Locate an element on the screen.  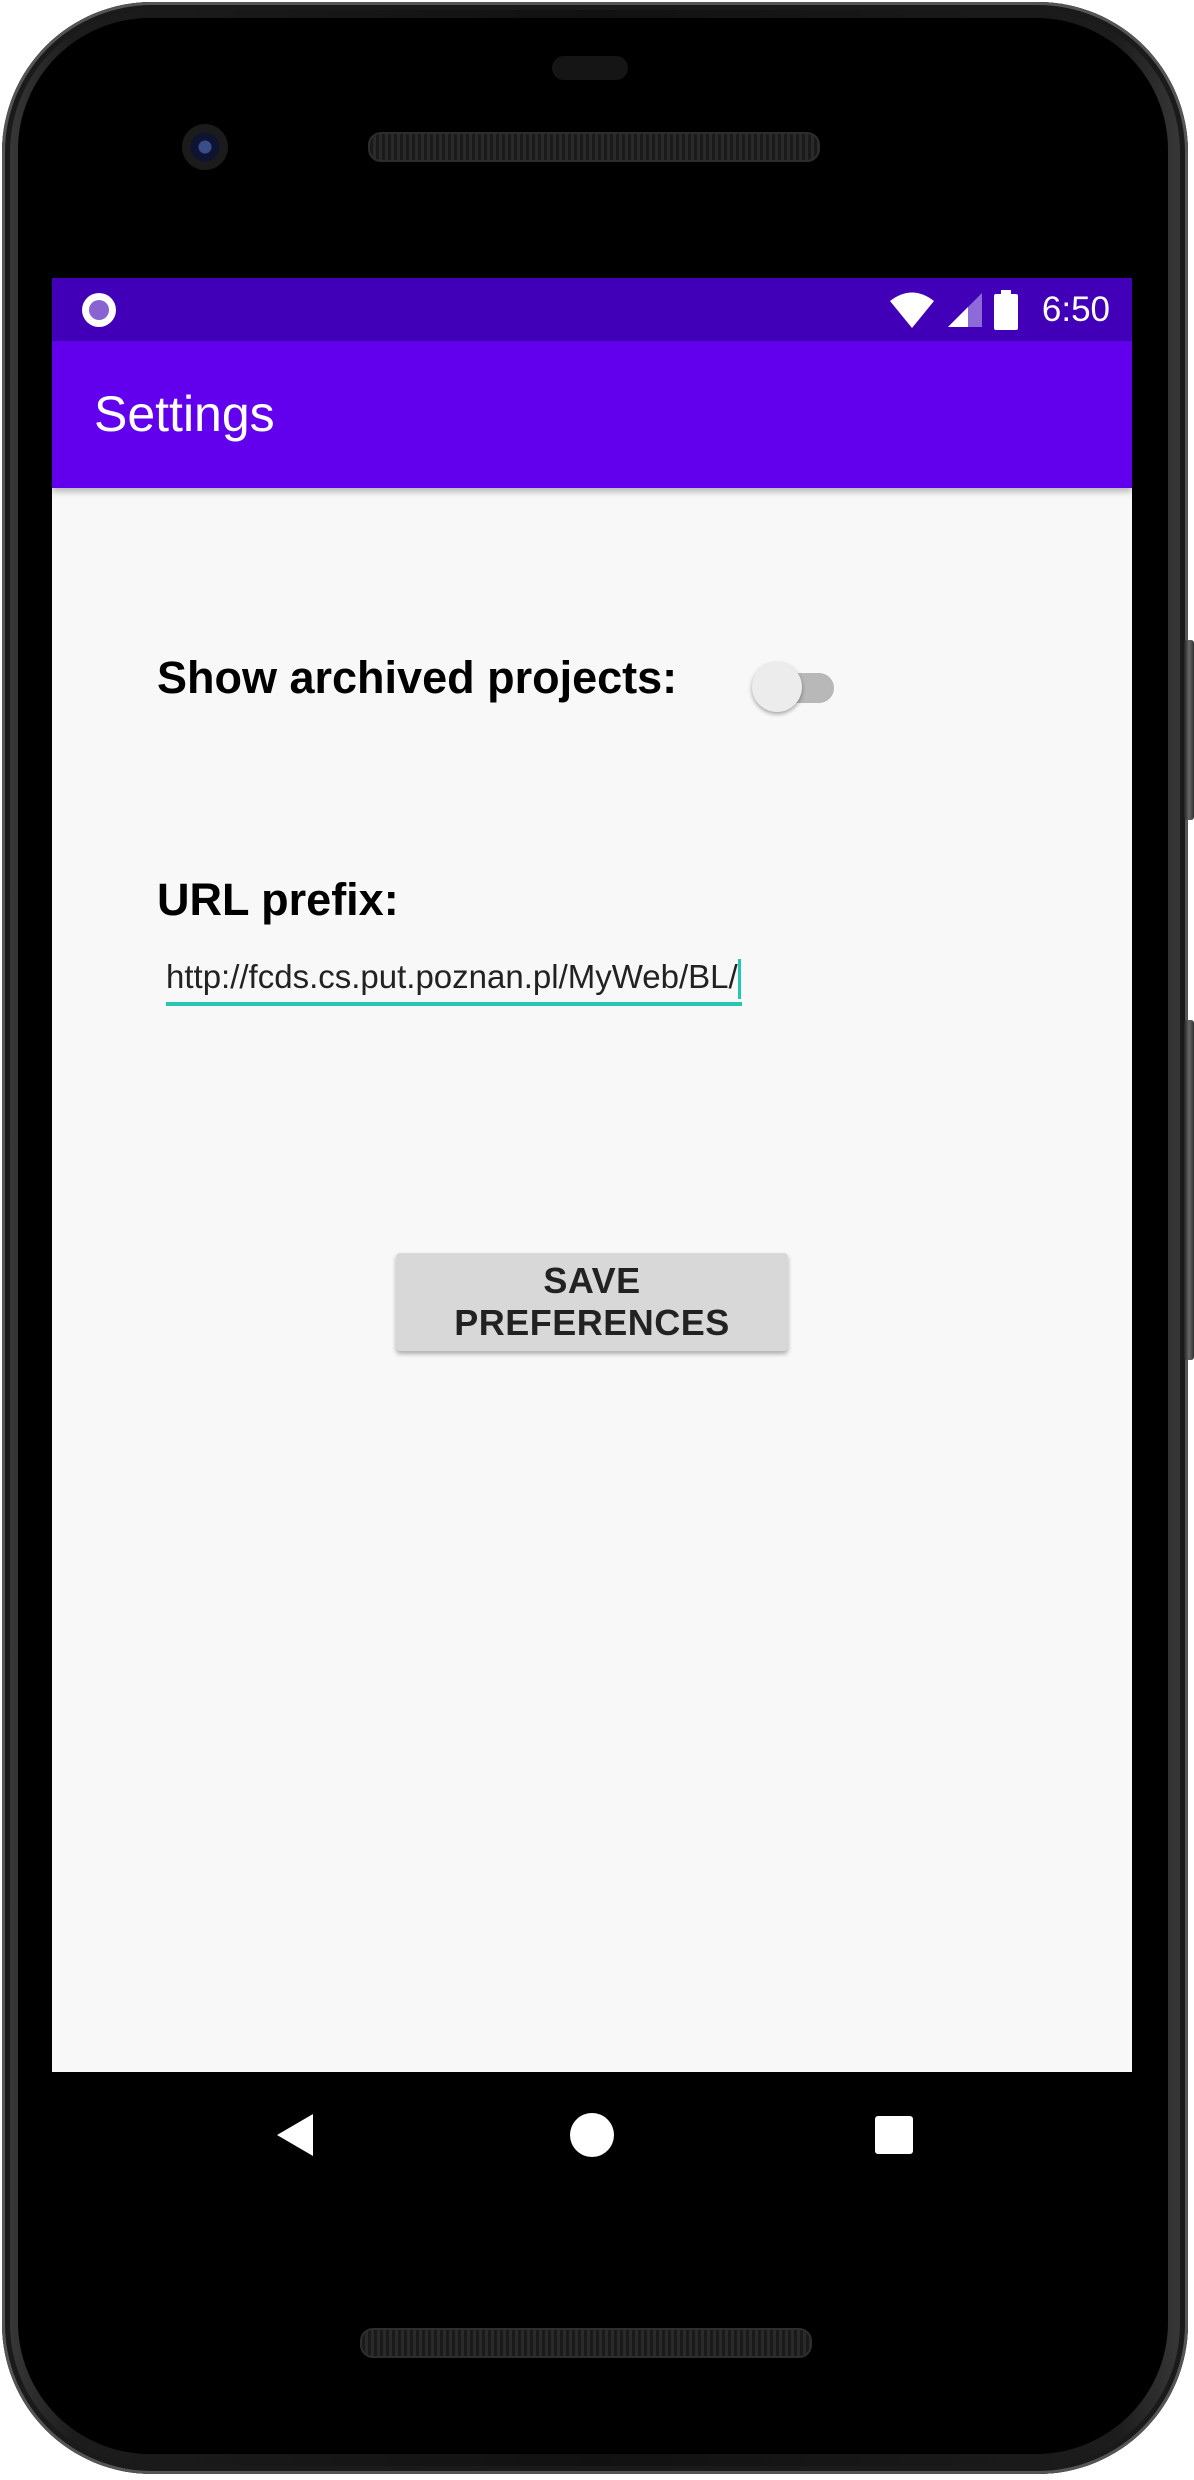
app-bar: Settings is located at coordinates (592, 414).